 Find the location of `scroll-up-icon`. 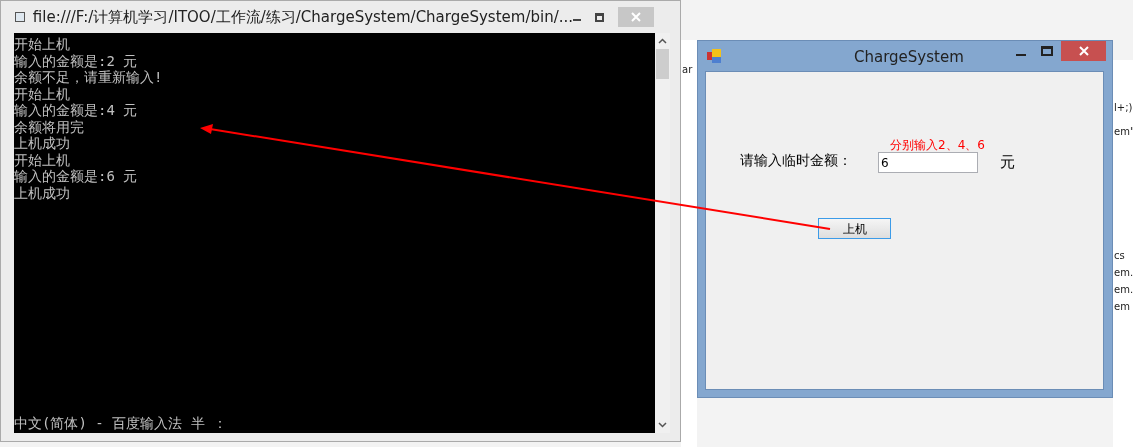

scroll-up-icon is located at coordinates (662, 41).